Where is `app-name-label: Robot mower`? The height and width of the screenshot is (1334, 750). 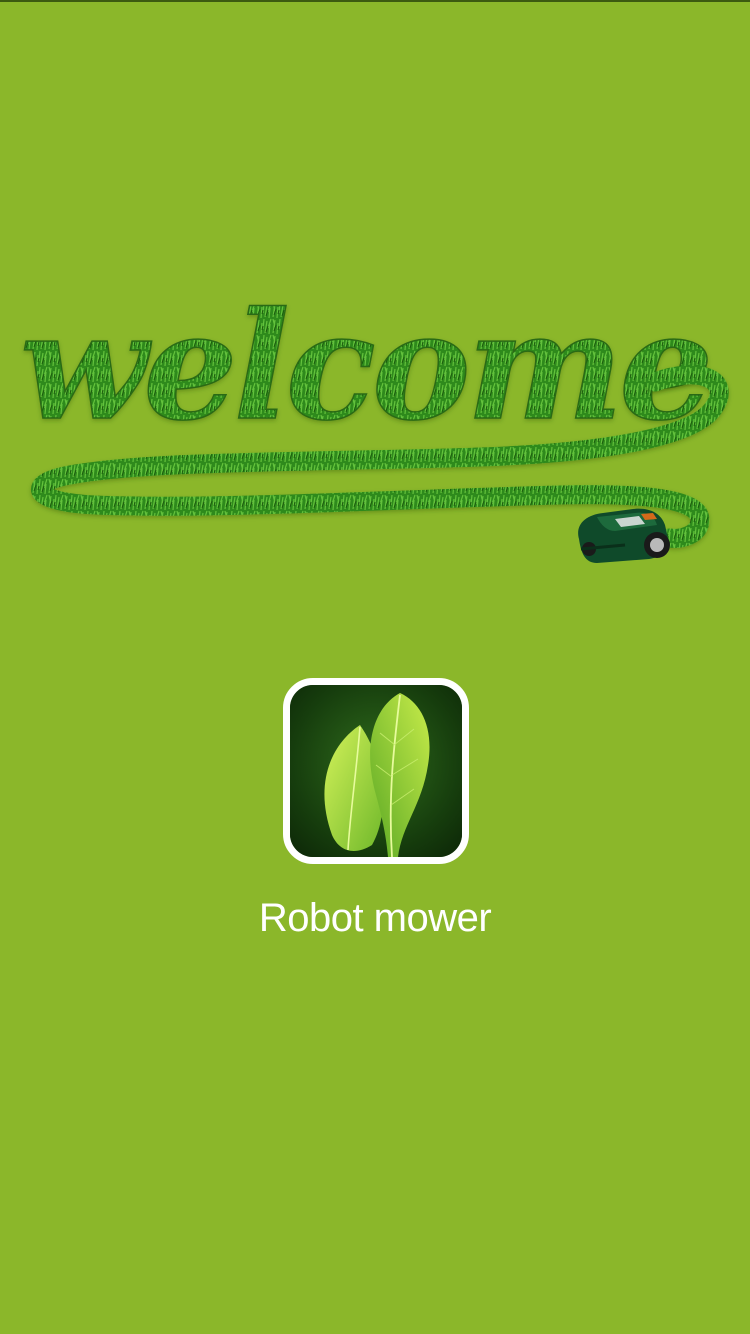 app-name-label: Robot mower is located at coordinates (375, 918).